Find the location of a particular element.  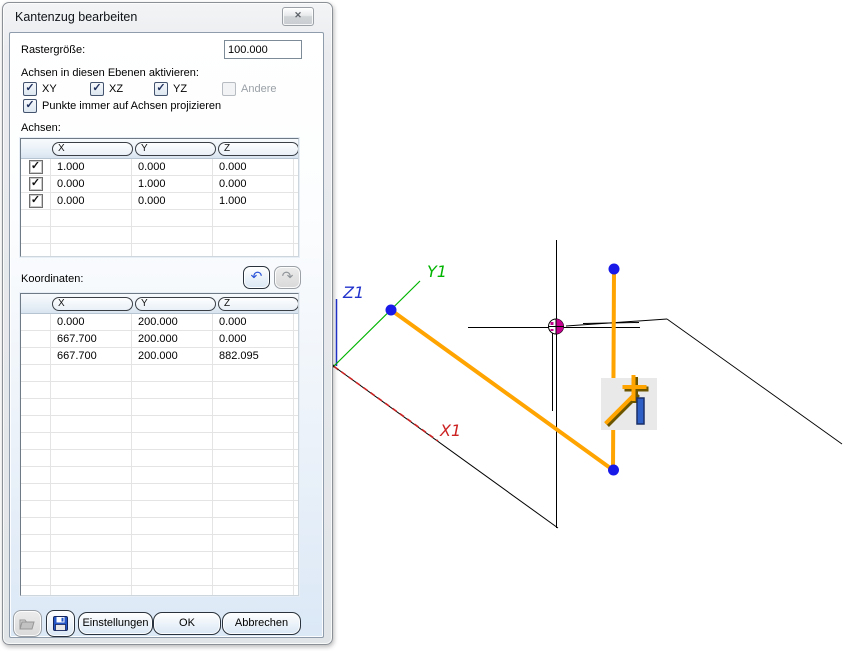

raster-label: Rastergröße: is located at coordinates (53, 50).